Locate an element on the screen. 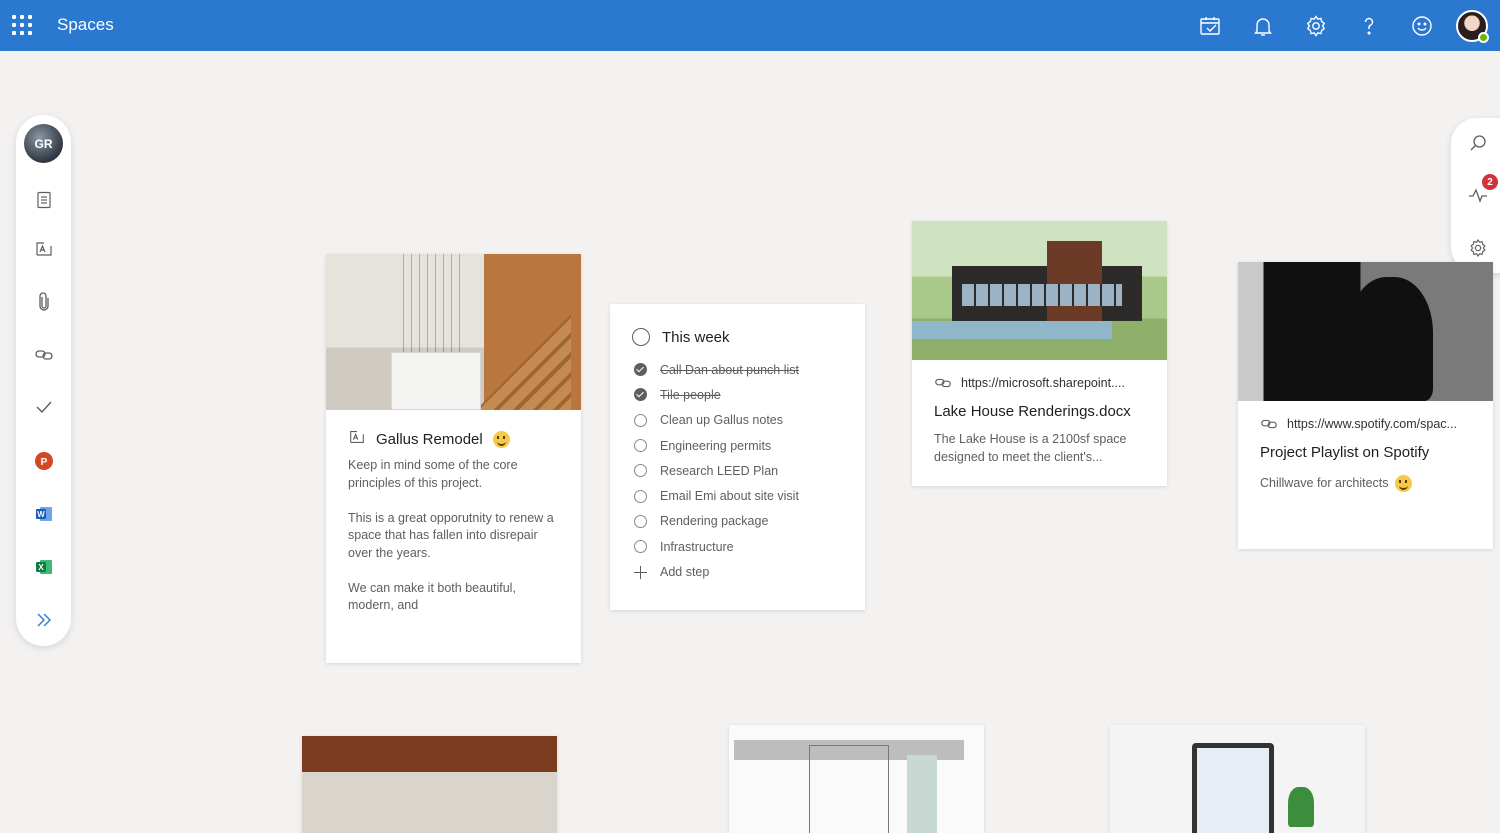 This screenshot has height=833, width=1500. task-list-title: This week is located at coordinates (681, 337).